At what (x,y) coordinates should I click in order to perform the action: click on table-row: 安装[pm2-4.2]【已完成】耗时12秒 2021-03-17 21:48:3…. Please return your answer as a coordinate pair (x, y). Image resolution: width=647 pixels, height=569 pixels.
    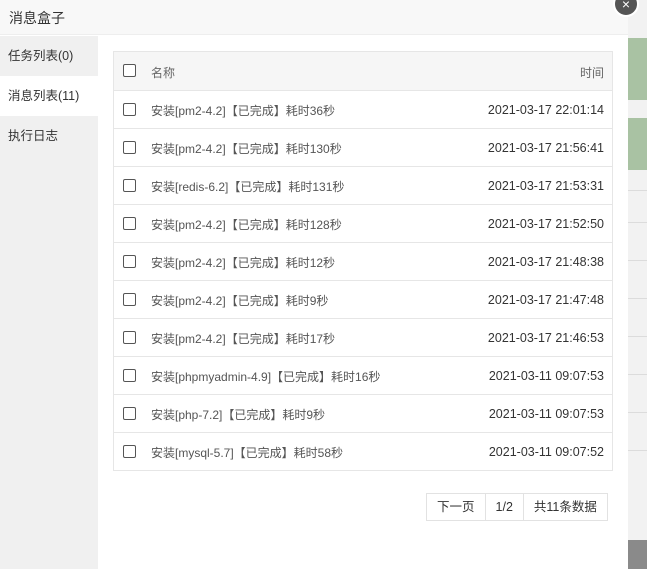
    Looking at the image, I should click on (363, 261).